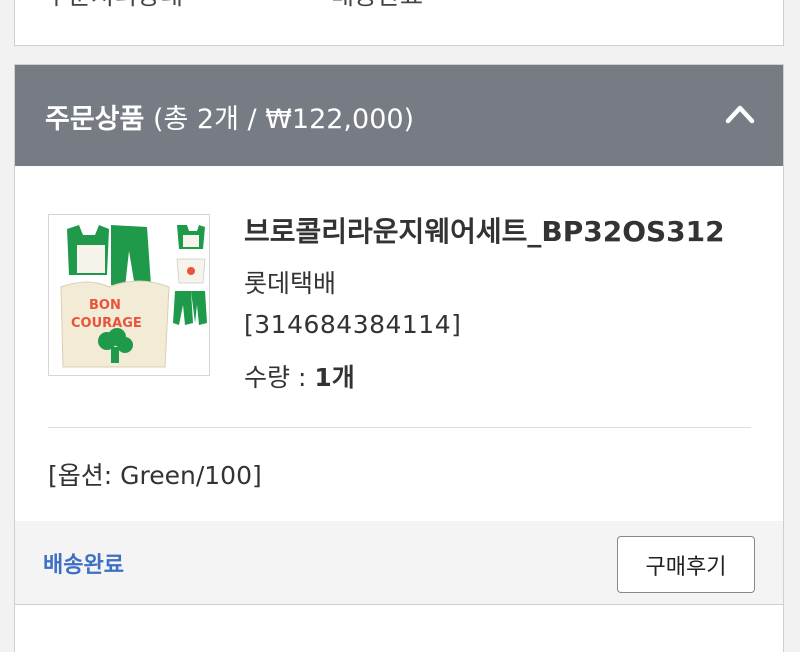 This screenshot has height=652, width=800. I want to click on order-status-card: 주문처리상태 배송완료, so click(399, 23).